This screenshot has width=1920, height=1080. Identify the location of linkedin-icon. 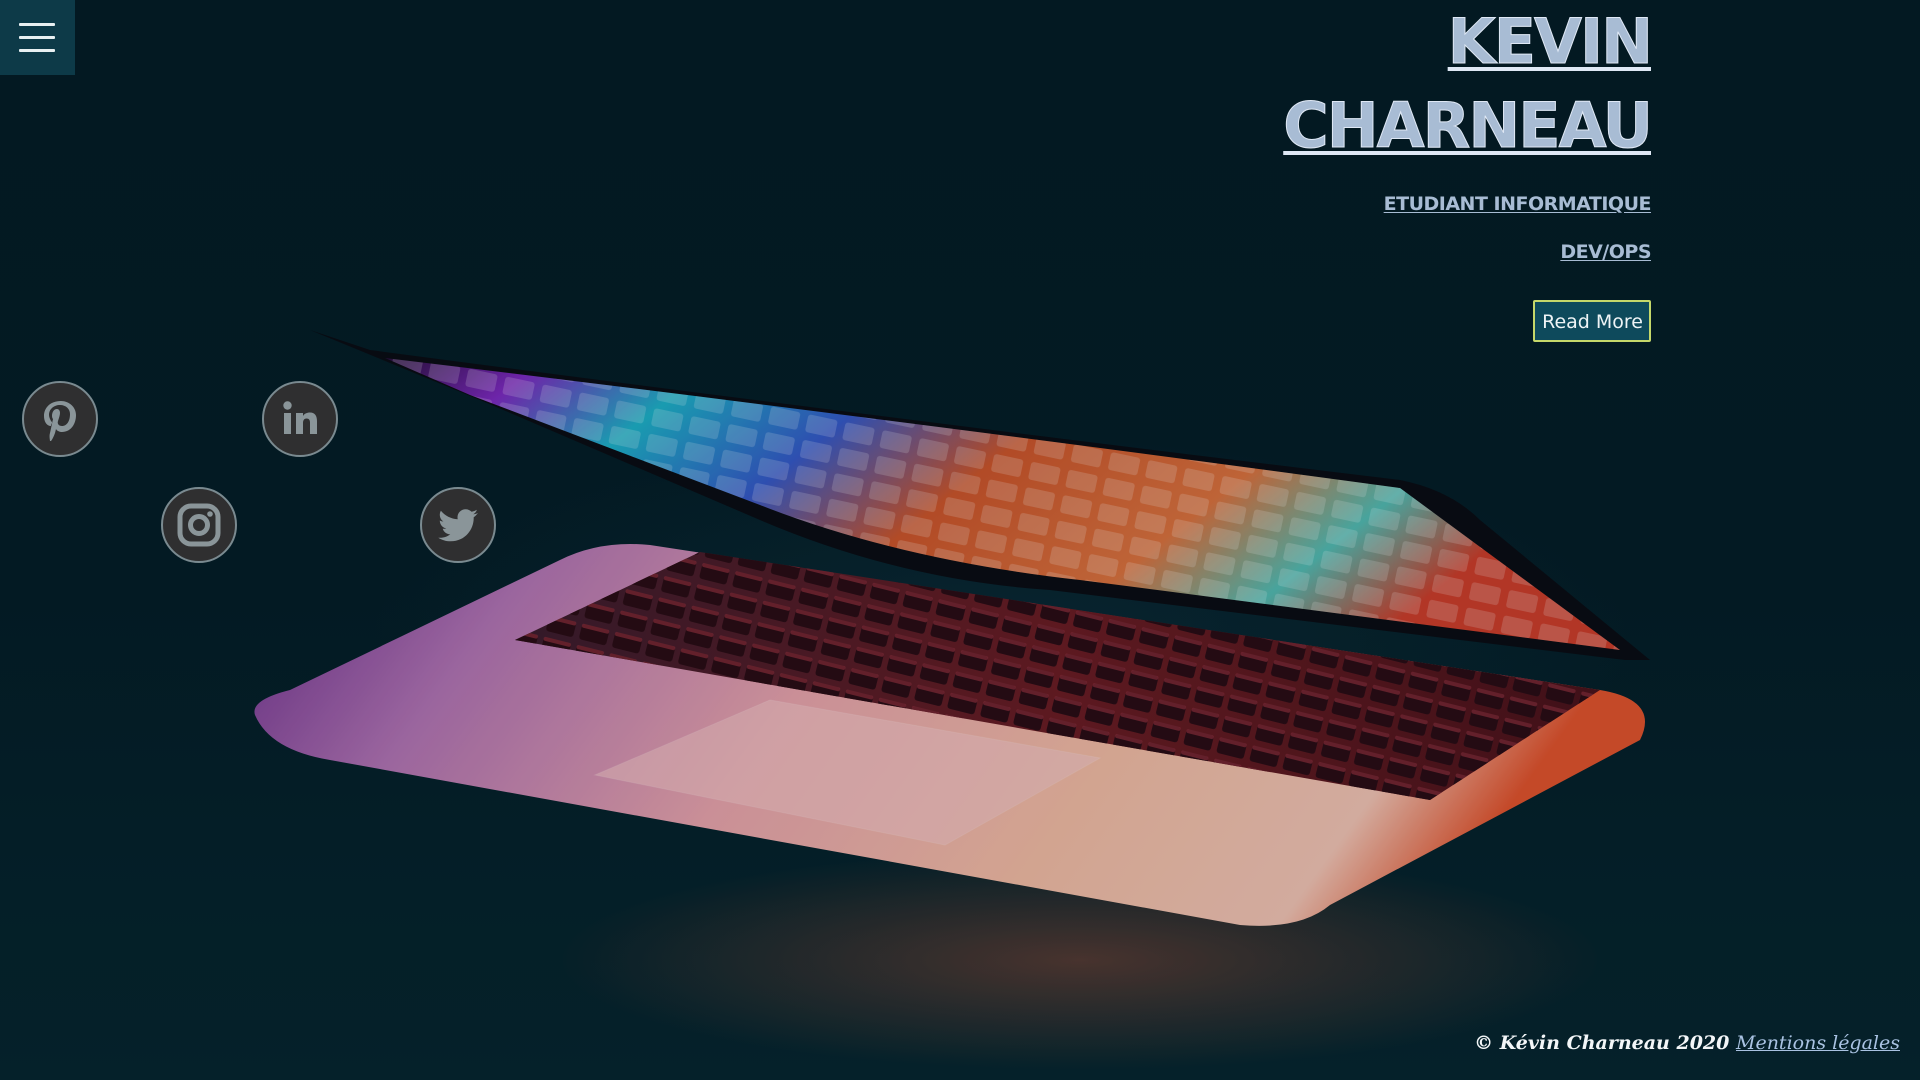
(300, 417).